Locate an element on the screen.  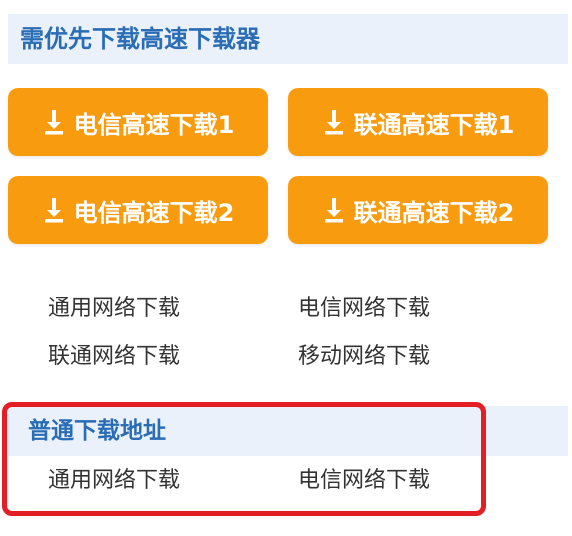
telecom-fast-download-1-label: 电信高速下载1 is located at coordinates (154, 124).